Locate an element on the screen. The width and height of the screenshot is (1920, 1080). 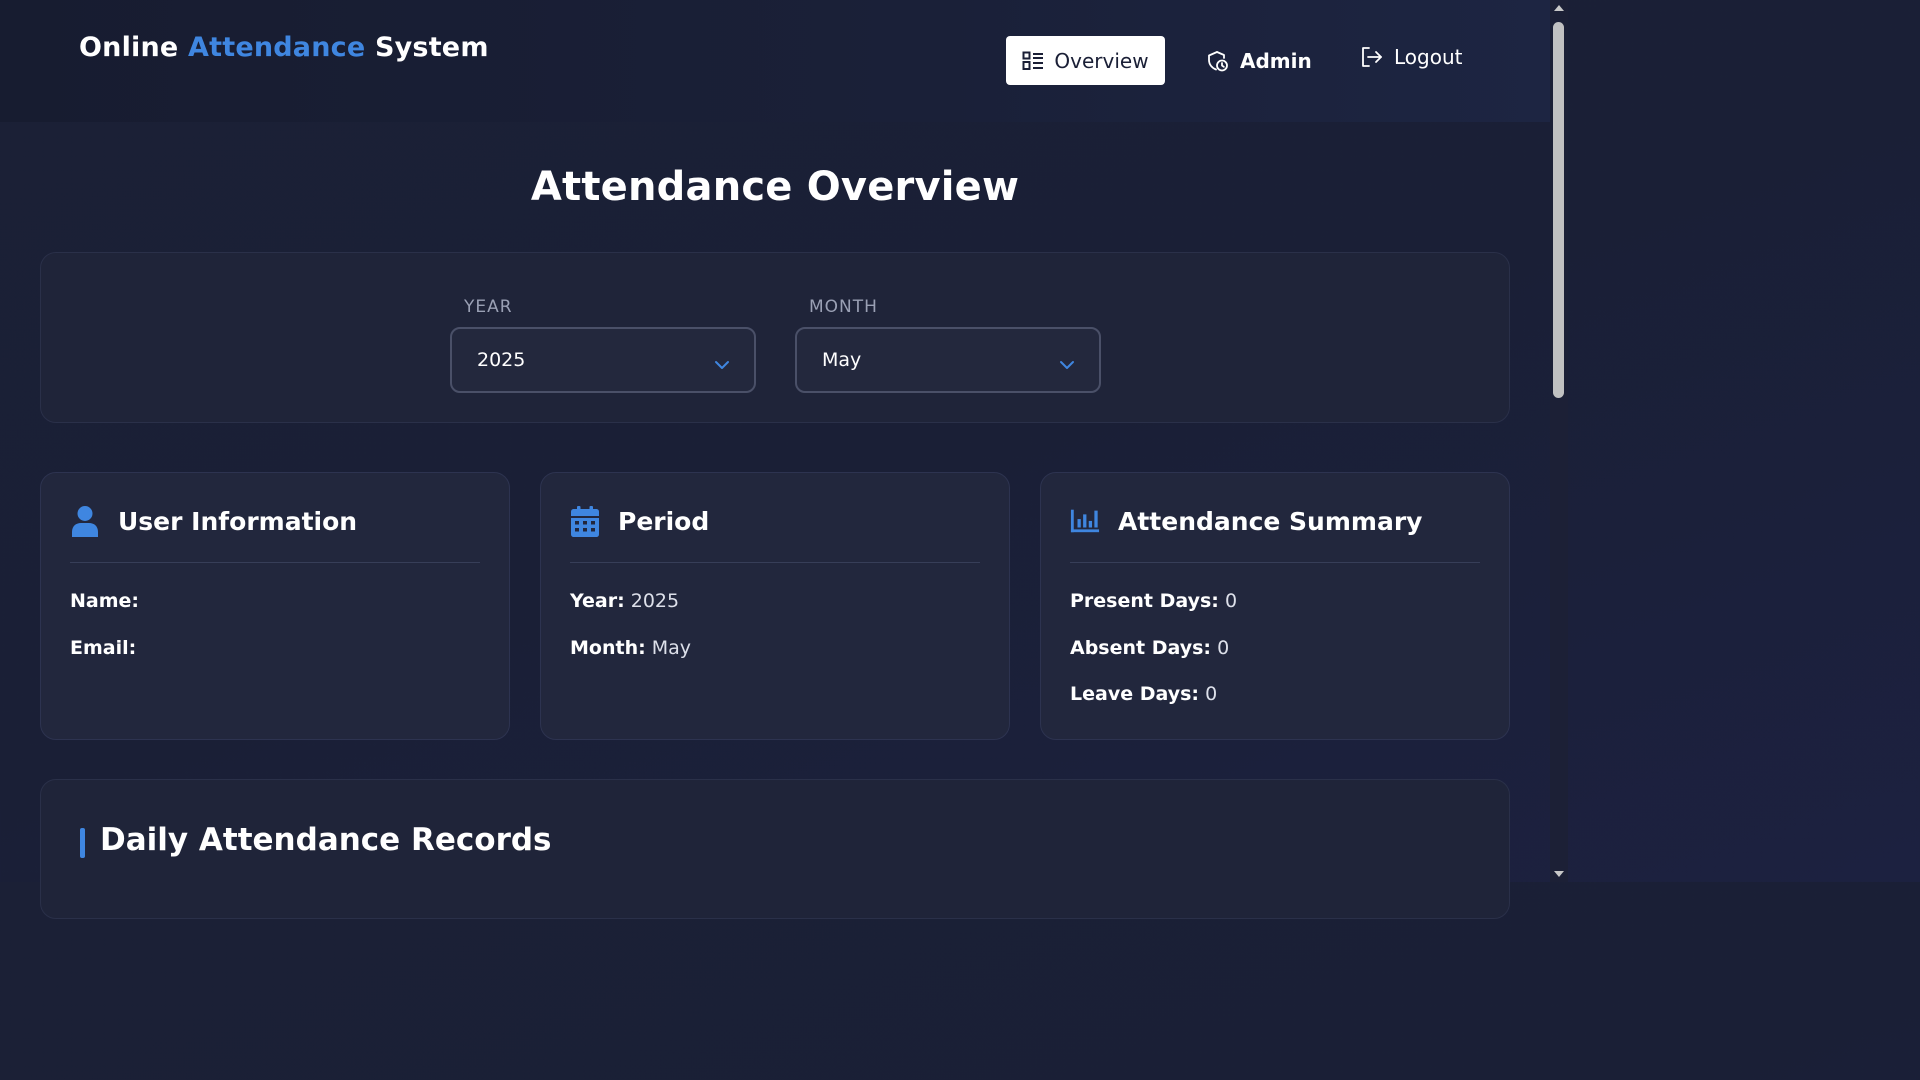
leave-days-value: 0 is located at coordinates (1211, 694).